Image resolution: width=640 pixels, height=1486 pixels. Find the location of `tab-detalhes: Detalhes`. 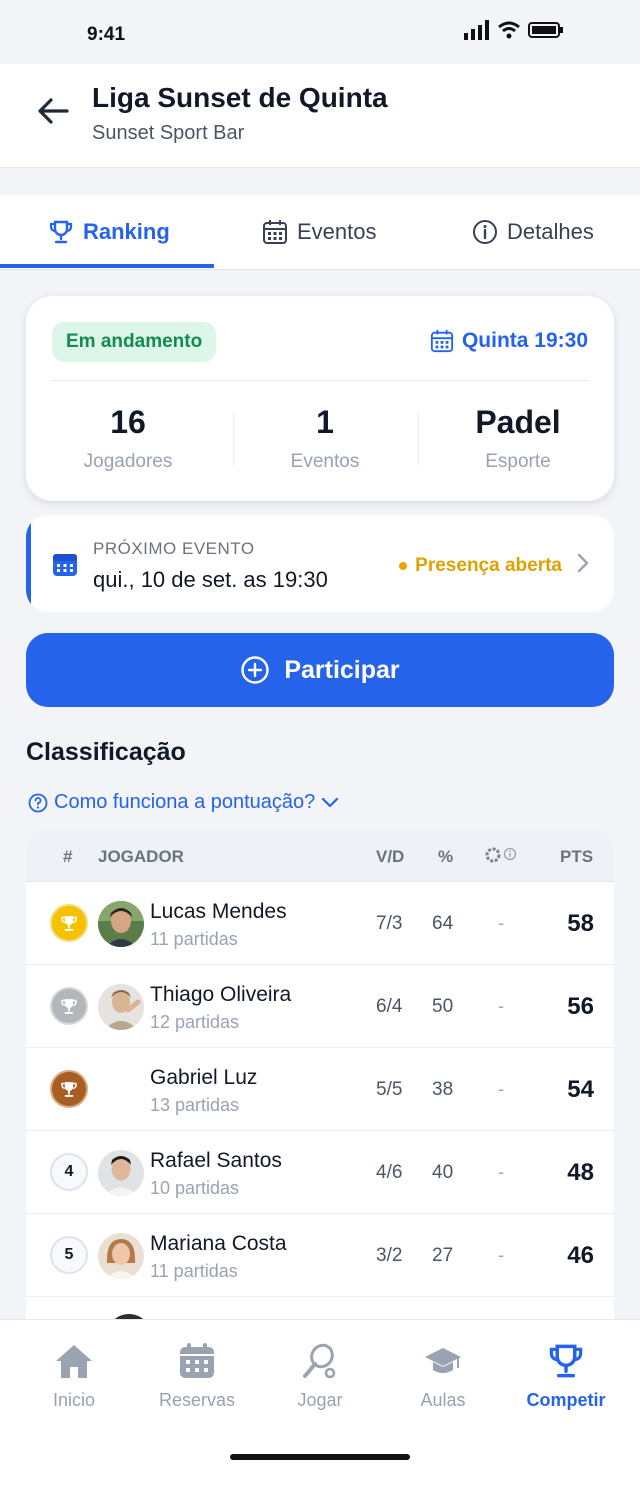

tab-detalhes: Detalhes is located at coordinates (533, 232).